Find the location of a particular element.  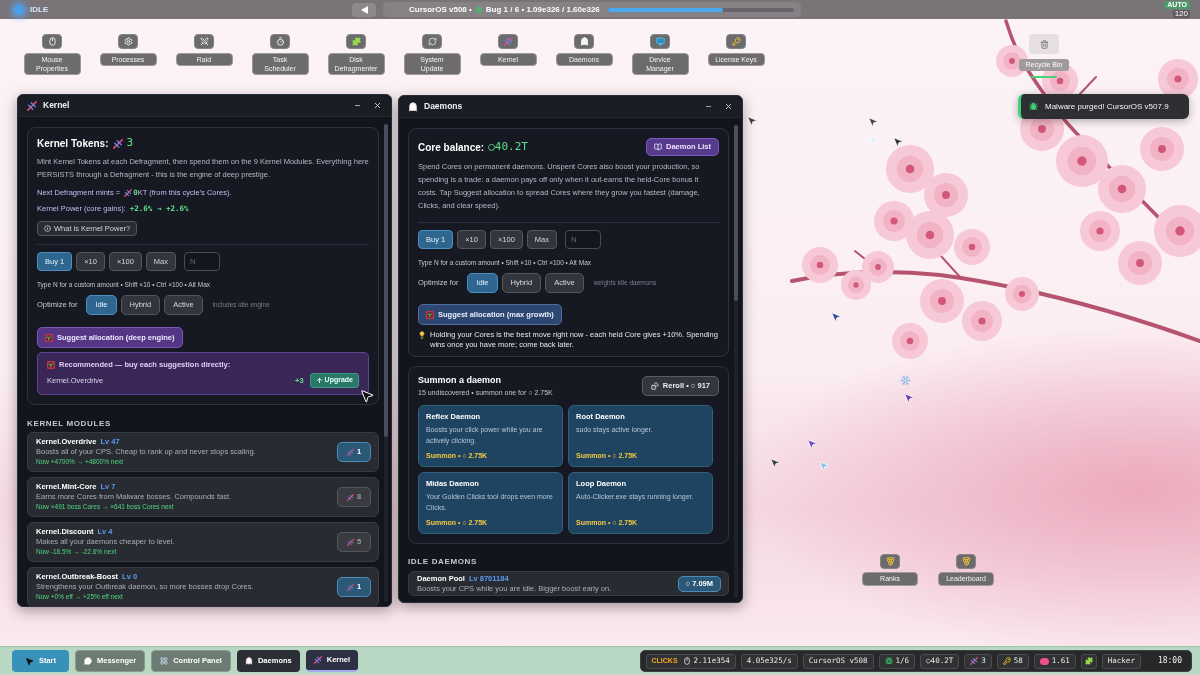

trash-icon is located at coordinates (1044, 44).